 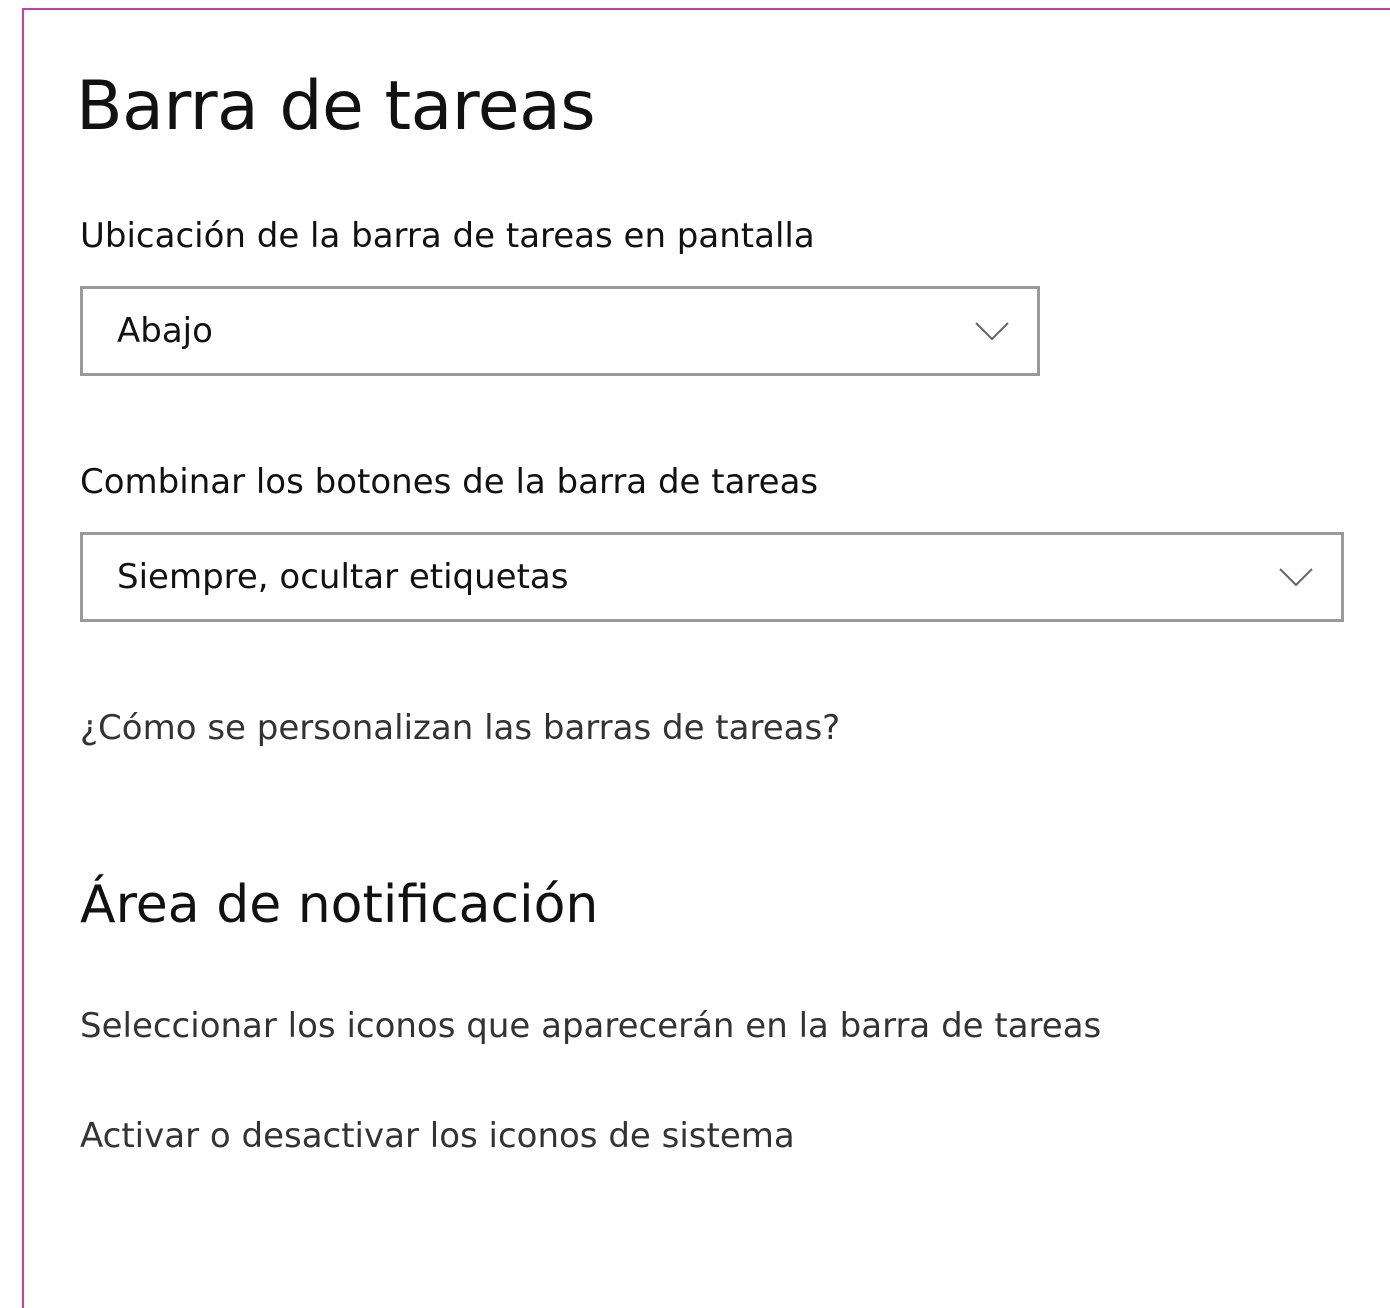 I want to click on notification-area-title: Área de notificación, so click(x=339, y=905).